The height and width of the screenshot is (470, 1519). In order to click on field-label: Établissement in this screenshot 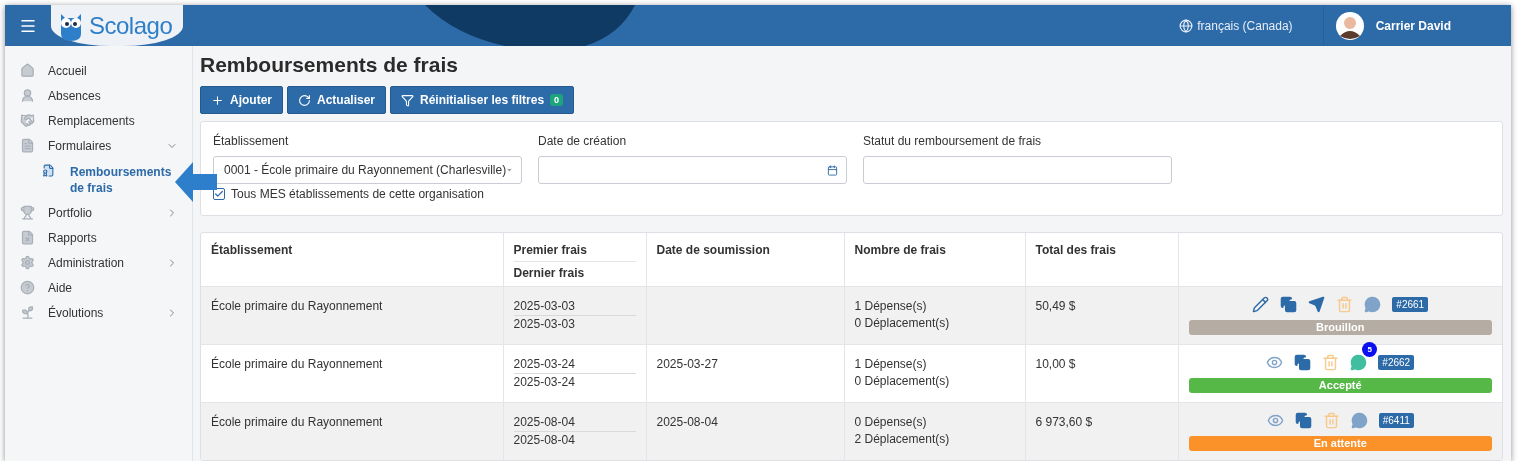, I will do `click(251, 141)`.